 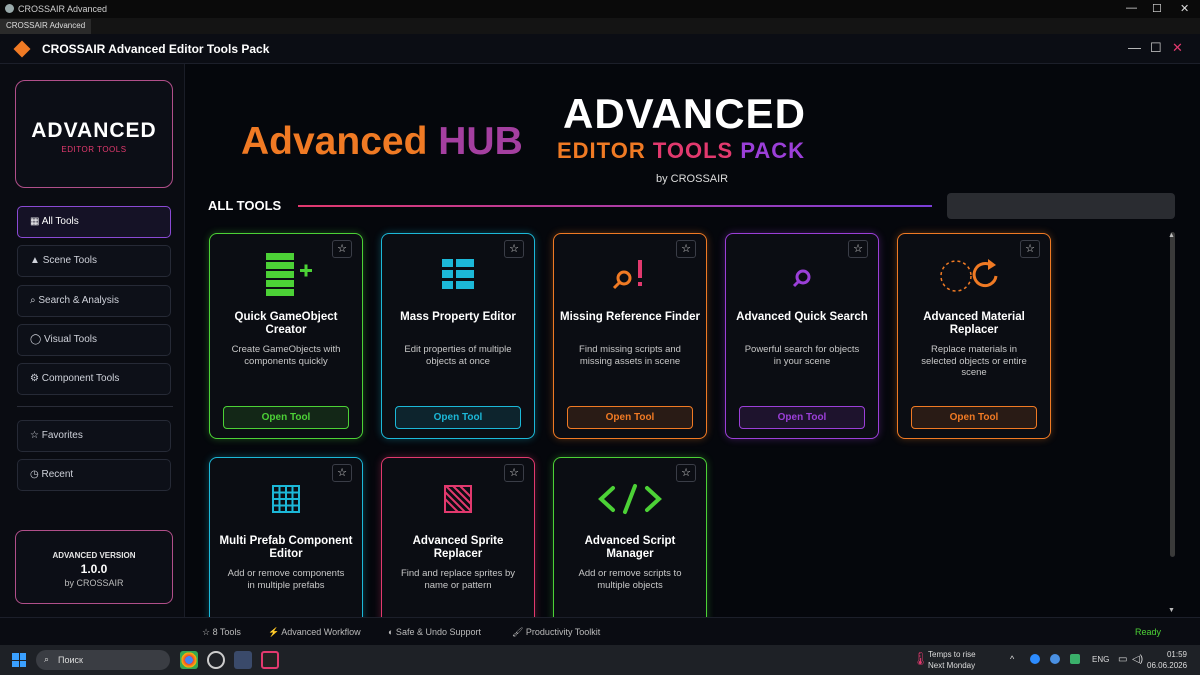 I want to click on hero-subtitle: EDITOR TOOLS PACK, so click(x=681, y=151).